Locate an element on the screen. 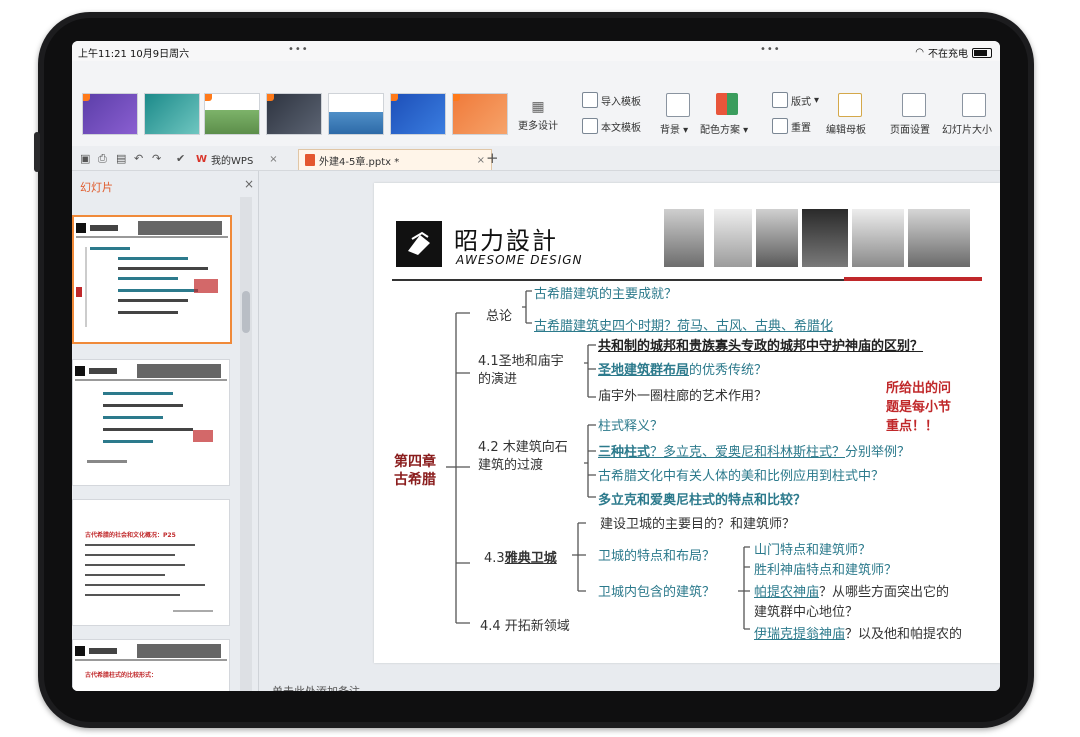 This screenshot has height=737, width=1080. slide-size-button: 幻灯片大小 is located at coordinates (967, 128).